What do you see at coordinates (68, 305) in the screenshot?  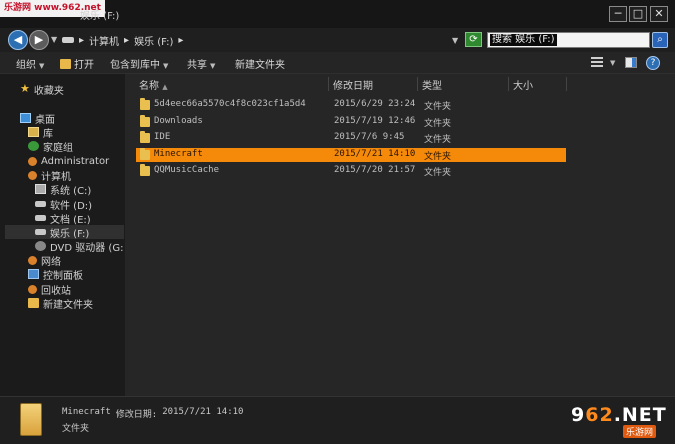 I see `sidebar-item-label: 新建文件夹` at bounding box center [68, 305].